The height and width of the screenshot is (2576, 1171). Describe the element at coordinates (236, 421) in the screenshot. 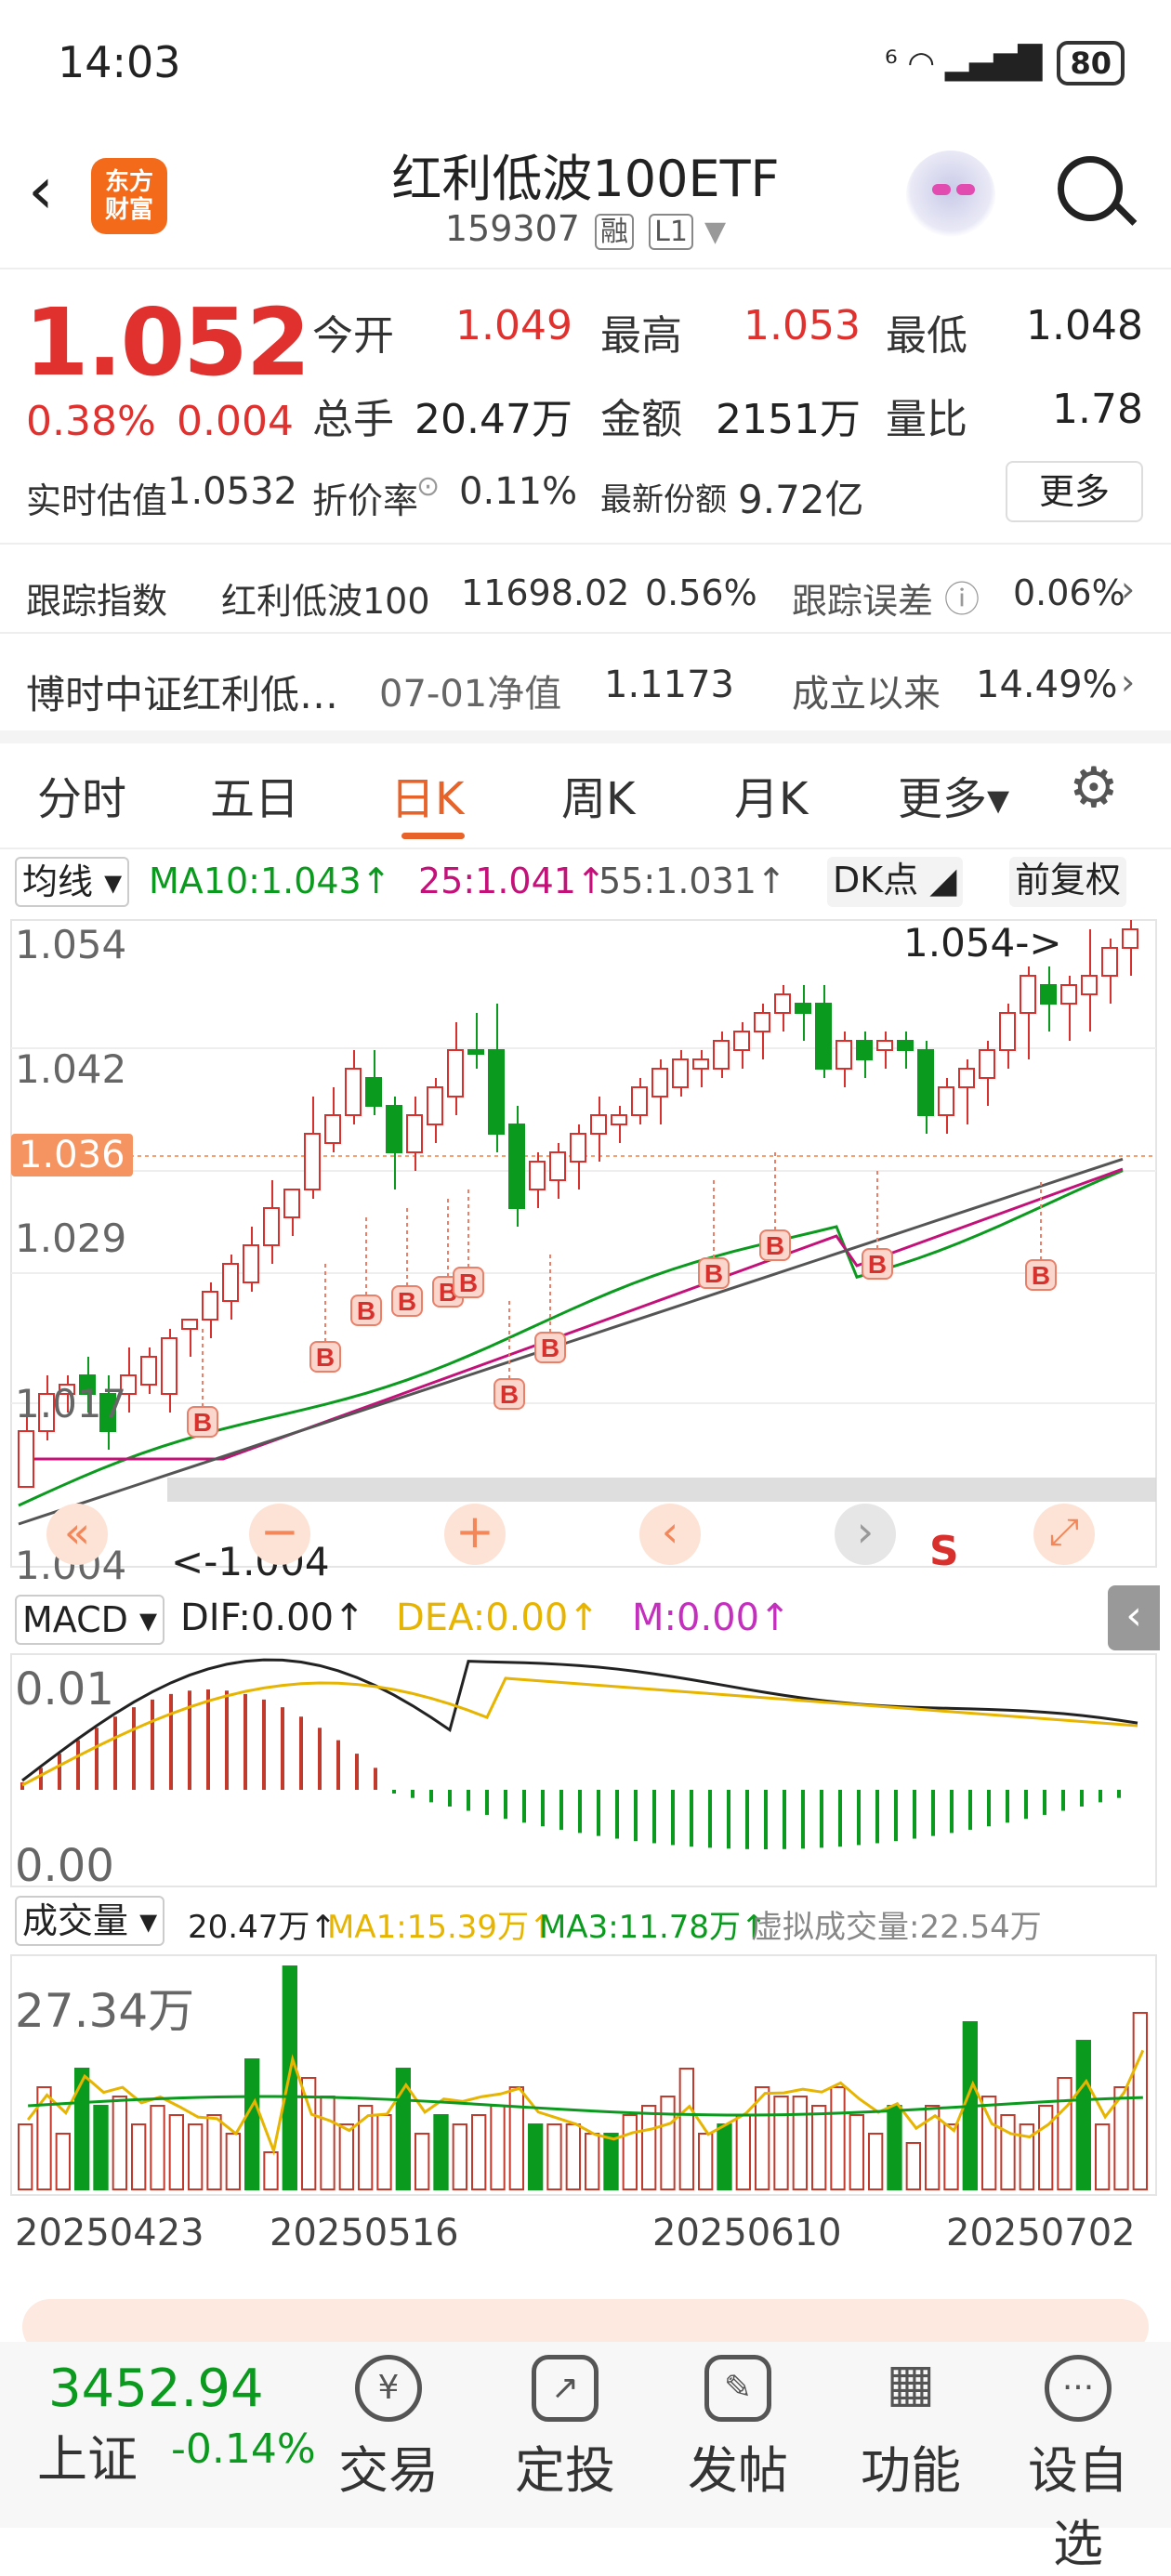

I see `change-value: 0.004` at that location.